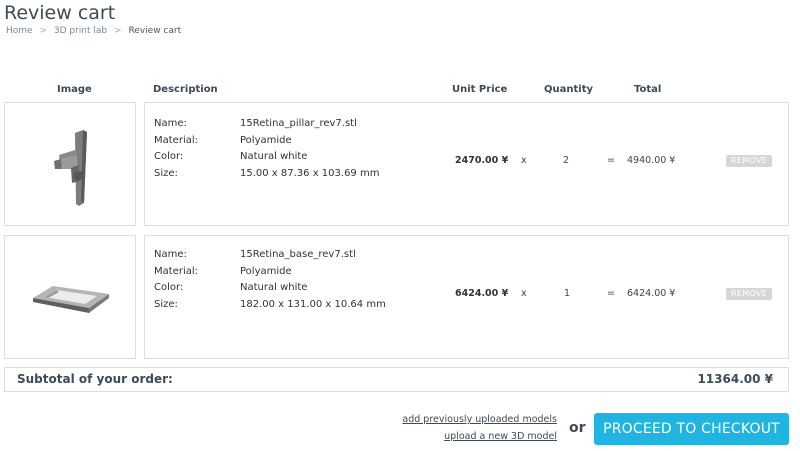 The width and height of the screenshot is (800, 451). What do you see at coordinates (651, 293) in the screenshot?
I see `item-total: 6424.00 ¥` at bounding box center [651, 293].